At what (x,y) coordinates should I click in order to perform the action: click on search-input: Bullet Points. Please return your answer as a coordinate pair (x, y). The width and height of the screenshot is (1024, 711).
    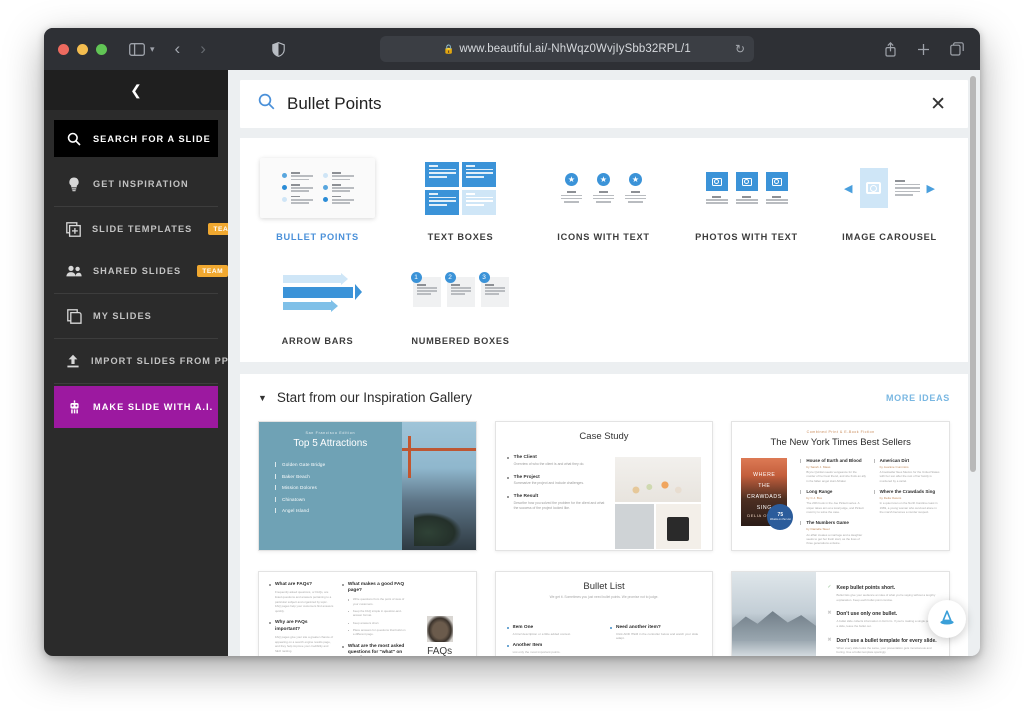
    Looking at the image, I should click on (606, 104).